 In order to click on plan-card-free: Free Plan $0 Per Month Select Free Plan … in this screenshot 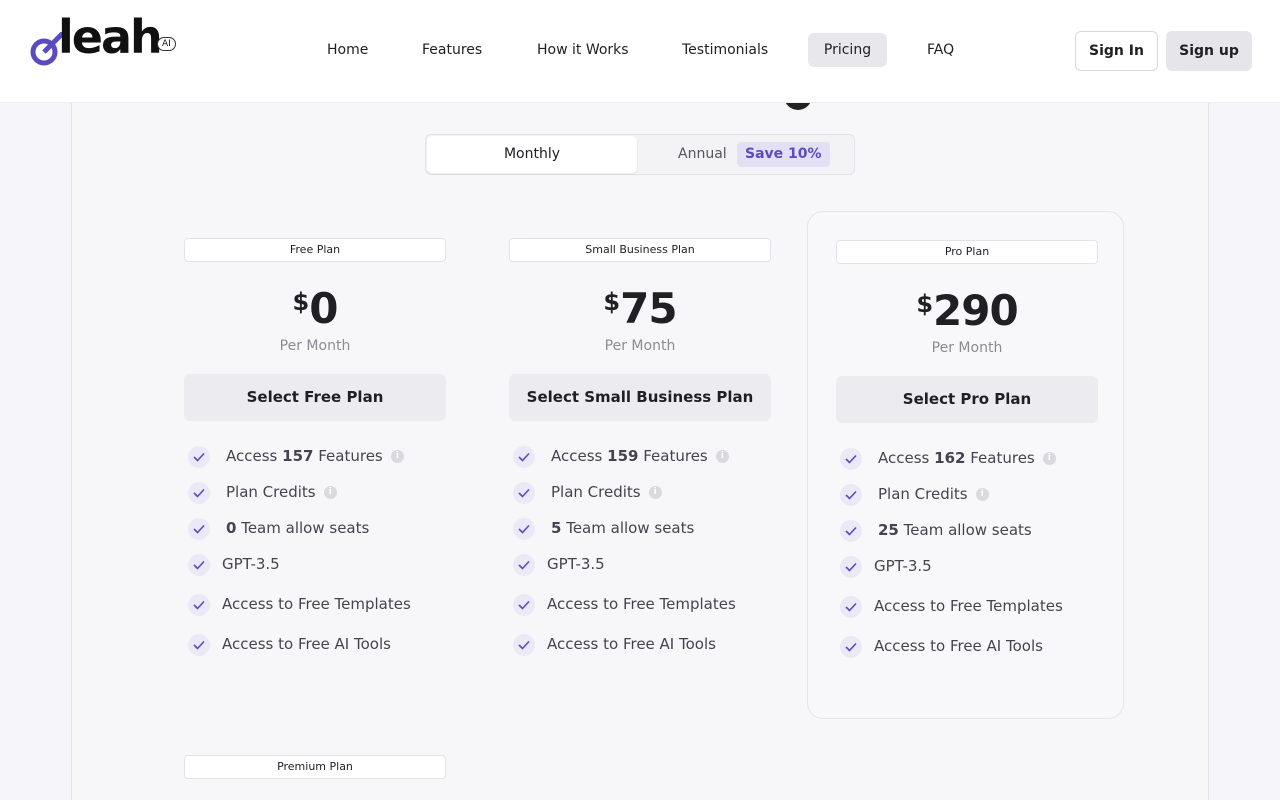, I will do `click(315, 453)`.